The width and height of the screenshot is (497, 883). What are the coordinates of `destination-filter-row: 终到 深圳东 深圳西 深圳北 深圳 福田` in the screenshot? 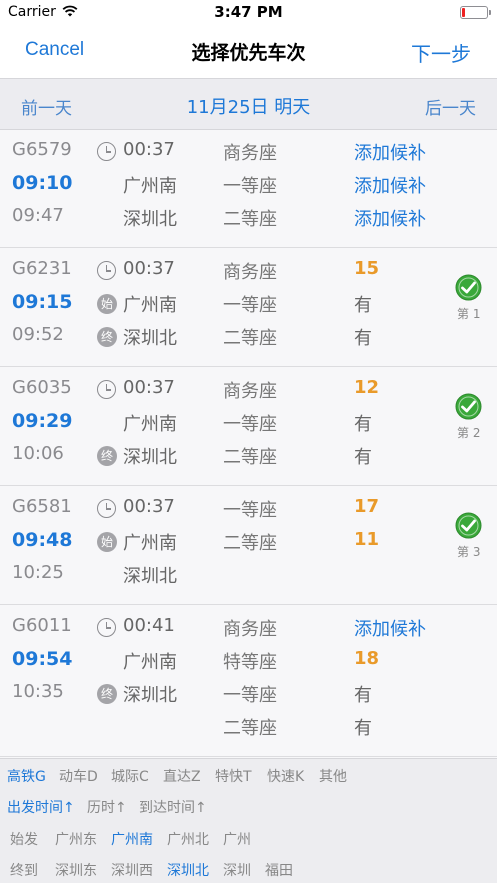 It's located at (248, 868).